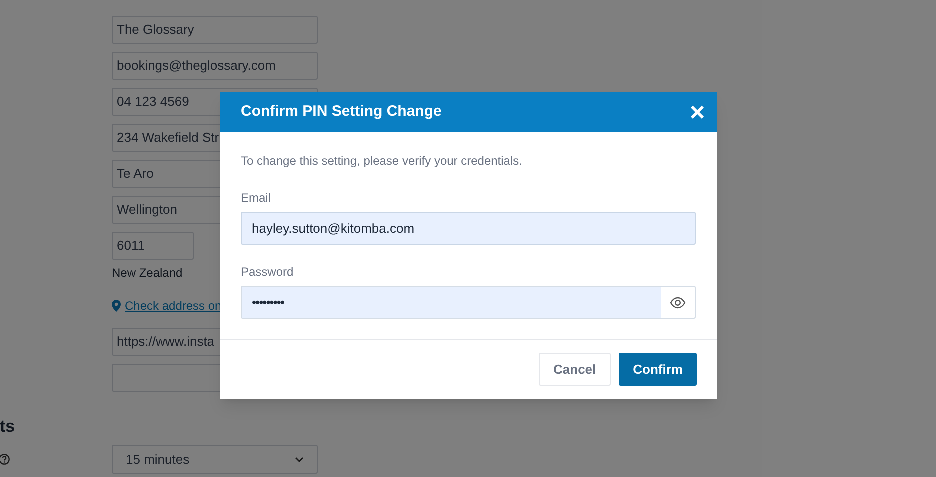 The height and width of the screenshot is (477, 936). I want to click on country-label: New Zealand, so click(147, 273).